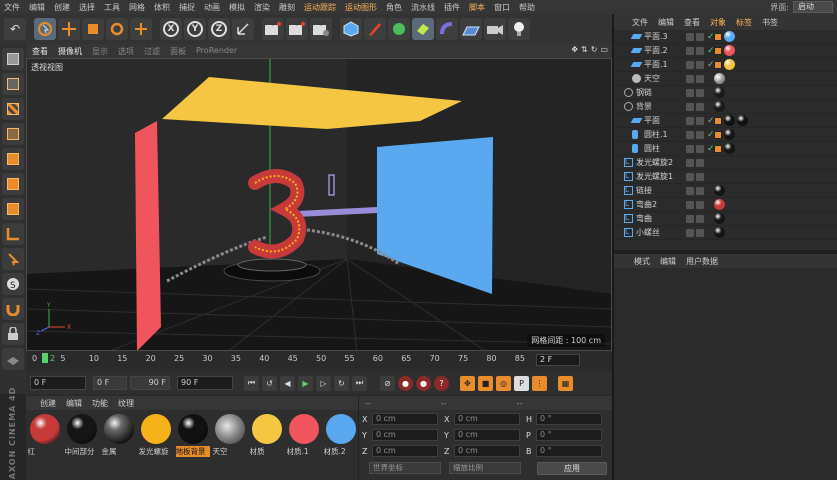  What do you see at coordinates (137, 7) in the screenshot?
I see `menu-item: 网格` at bounding box center [137, 7].